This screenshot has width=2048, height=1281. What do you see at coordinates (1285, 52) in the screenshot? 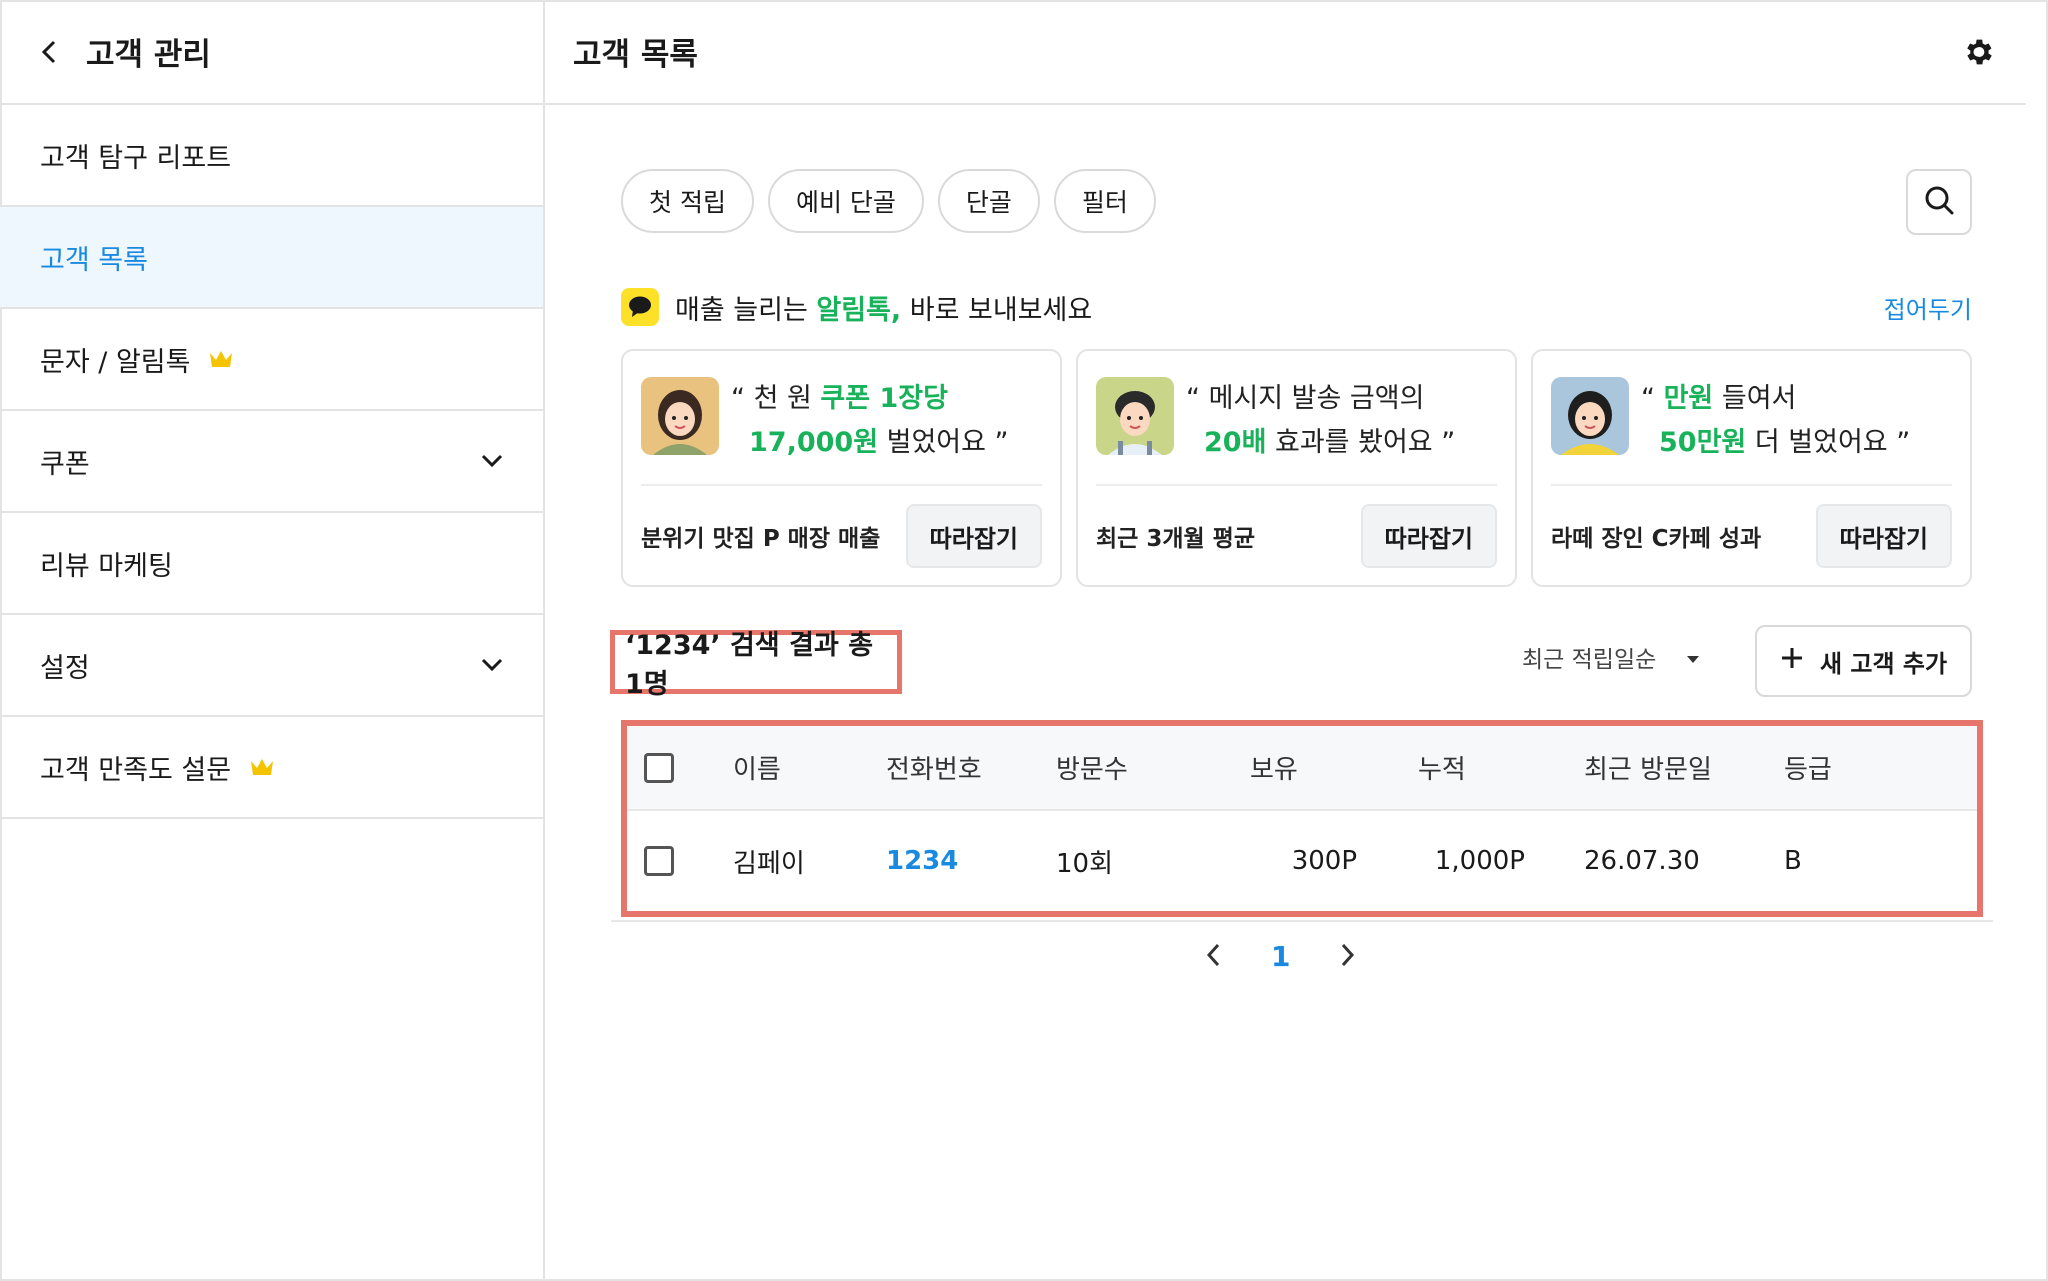
I see `main-header: 고객 목록` at bounding box center [1285, 52].